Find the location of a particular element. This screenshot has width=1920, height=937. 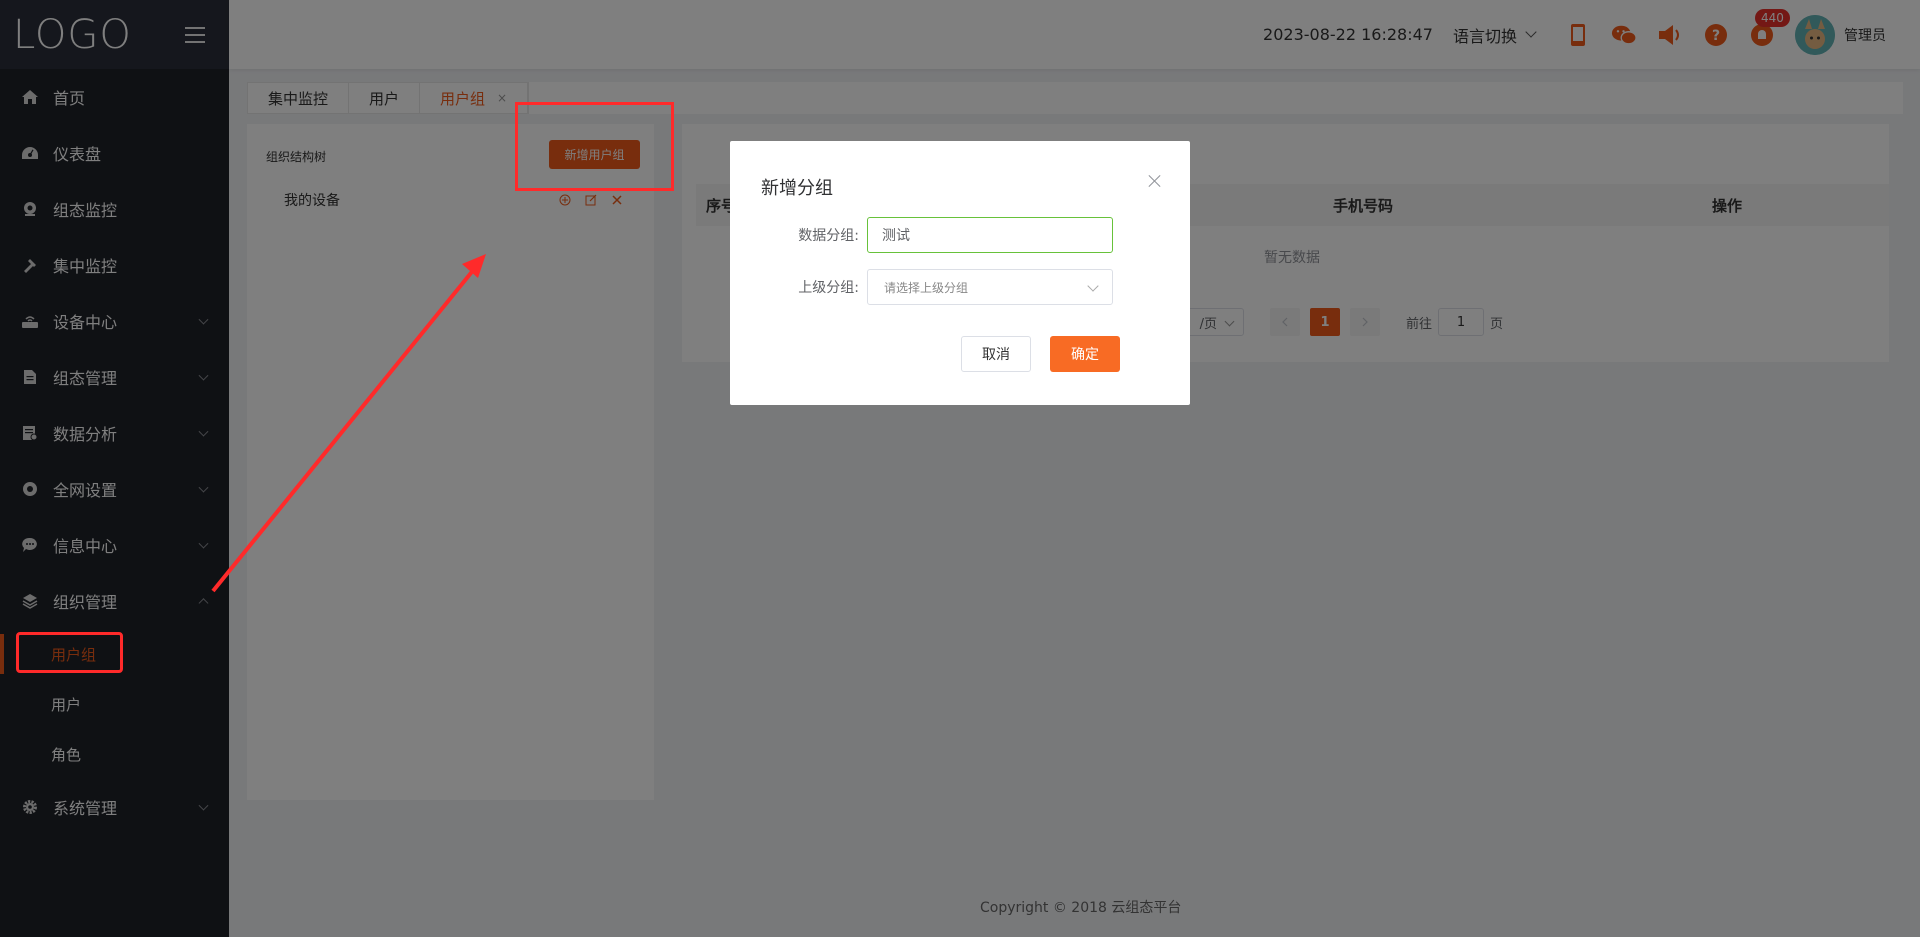

parent-group-select: 请选择上级分组 is located at coordinates (990, 287).